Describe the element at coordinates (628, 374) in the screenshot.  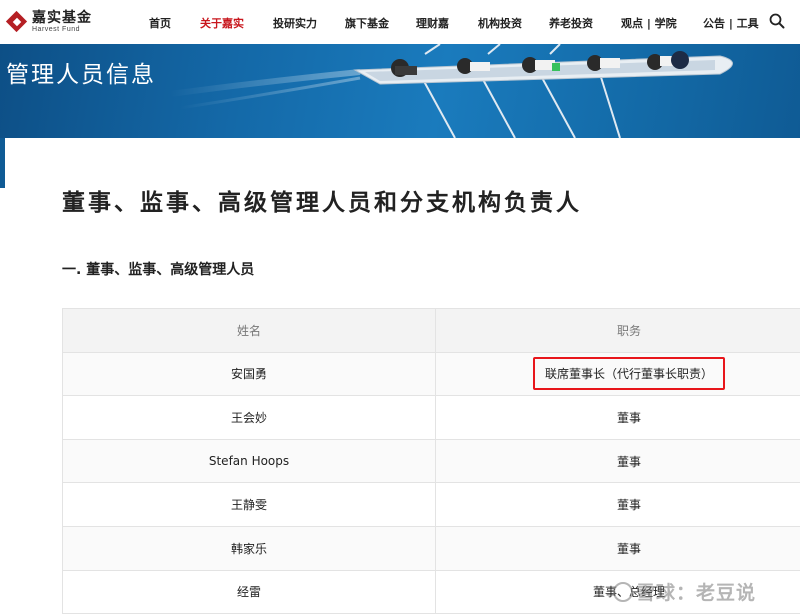
I see `highlighted-position: 联席董事长（代行董事长职责）` at that location.